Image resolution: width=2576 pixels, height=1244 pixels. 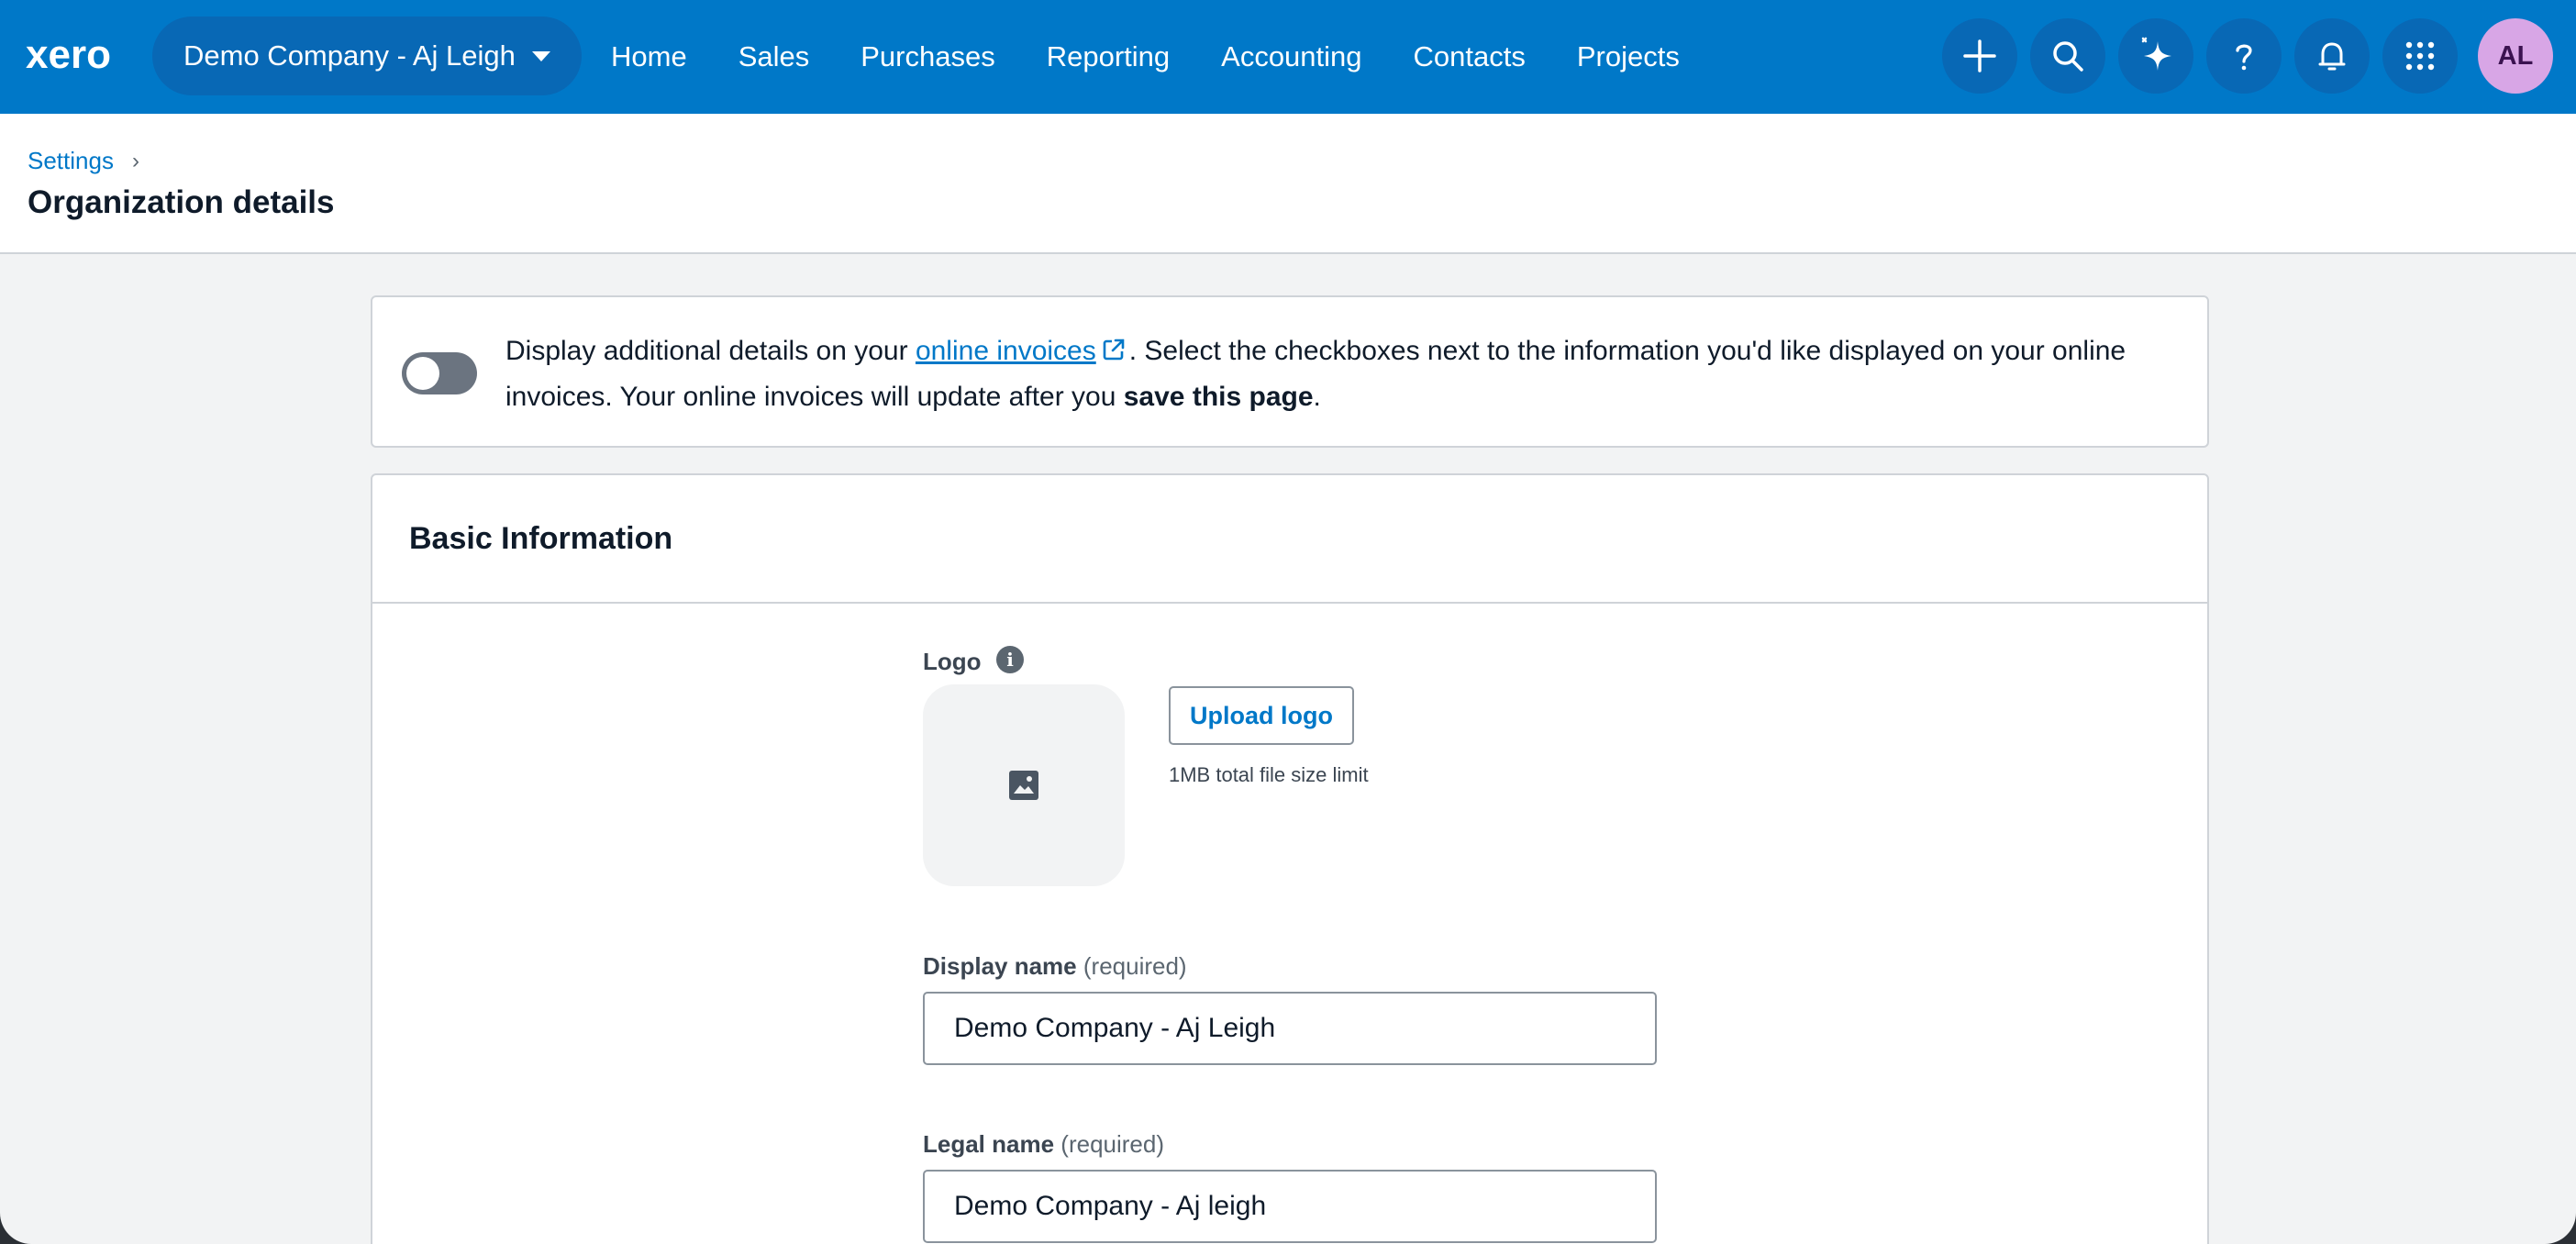 I want to click on nav-link-projects: Projects, so click(x=1628, y=56).